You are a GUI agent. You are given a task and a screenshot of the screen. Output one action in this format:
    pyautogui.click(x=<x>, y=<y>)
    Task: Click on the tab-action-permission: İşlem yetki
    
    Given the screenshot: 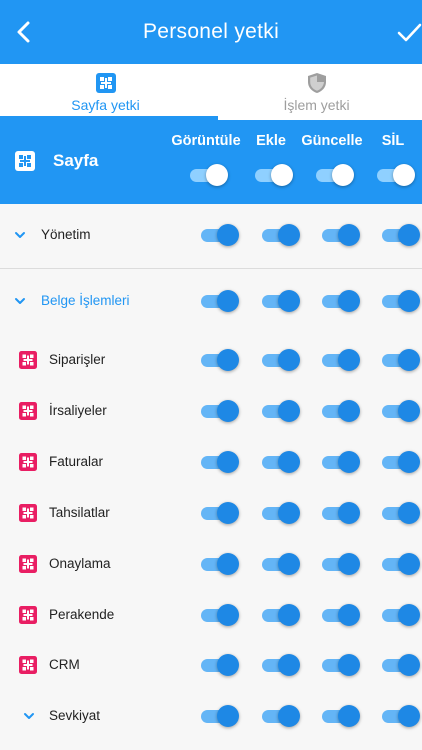 What is the action you would take?
    pyautogui.click(x=316, y=92)
    